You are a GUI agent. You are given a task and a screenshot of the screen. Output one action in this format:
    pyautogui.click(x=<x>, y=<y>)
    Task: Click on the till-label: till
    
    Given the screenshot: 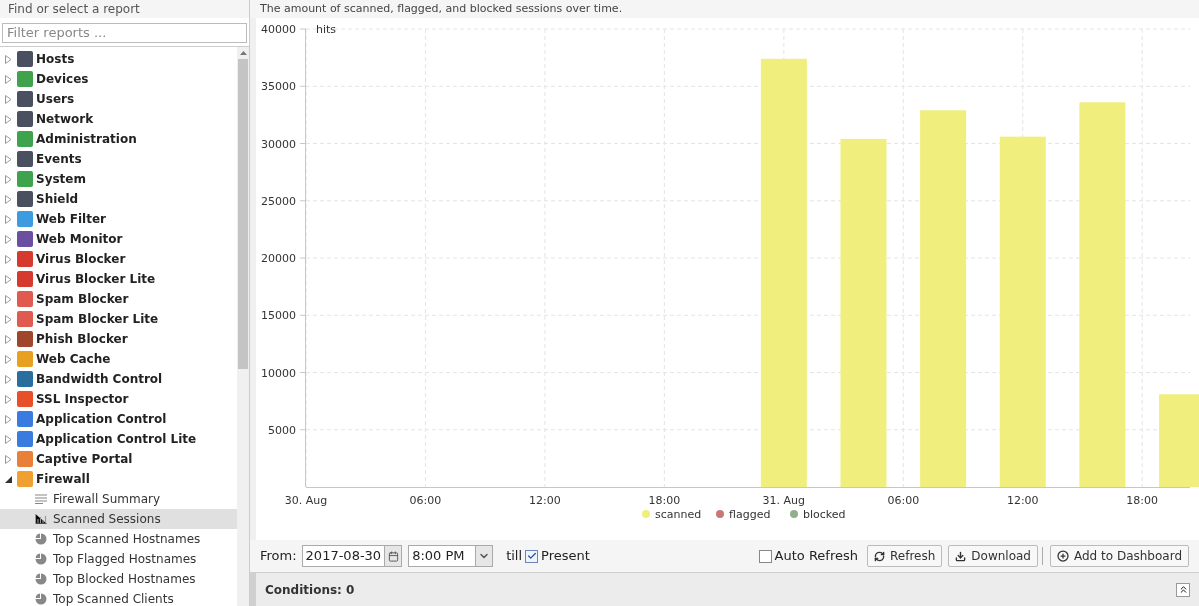 What is the action you would take?
    pyautogui.click(x=514, y=556)
    